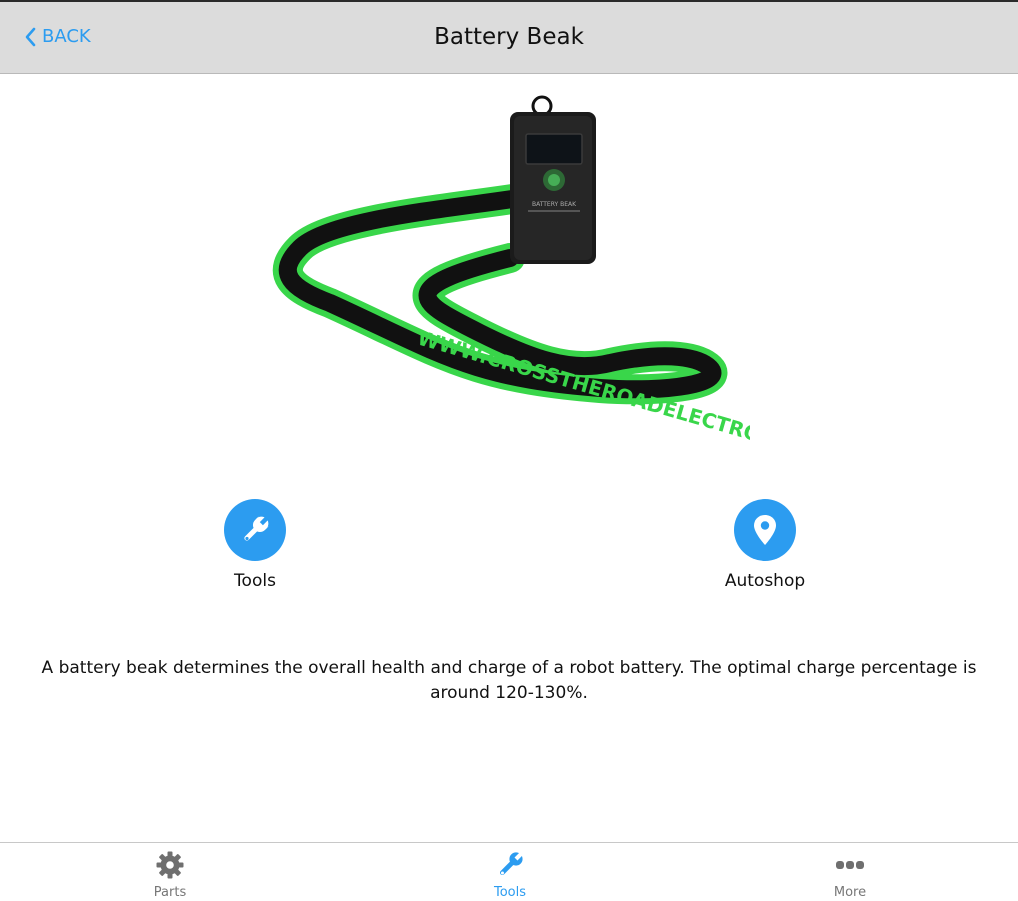 This screenshot has width=1018, height=901. I want to click on tools-action: Tools, so click(255, 545).